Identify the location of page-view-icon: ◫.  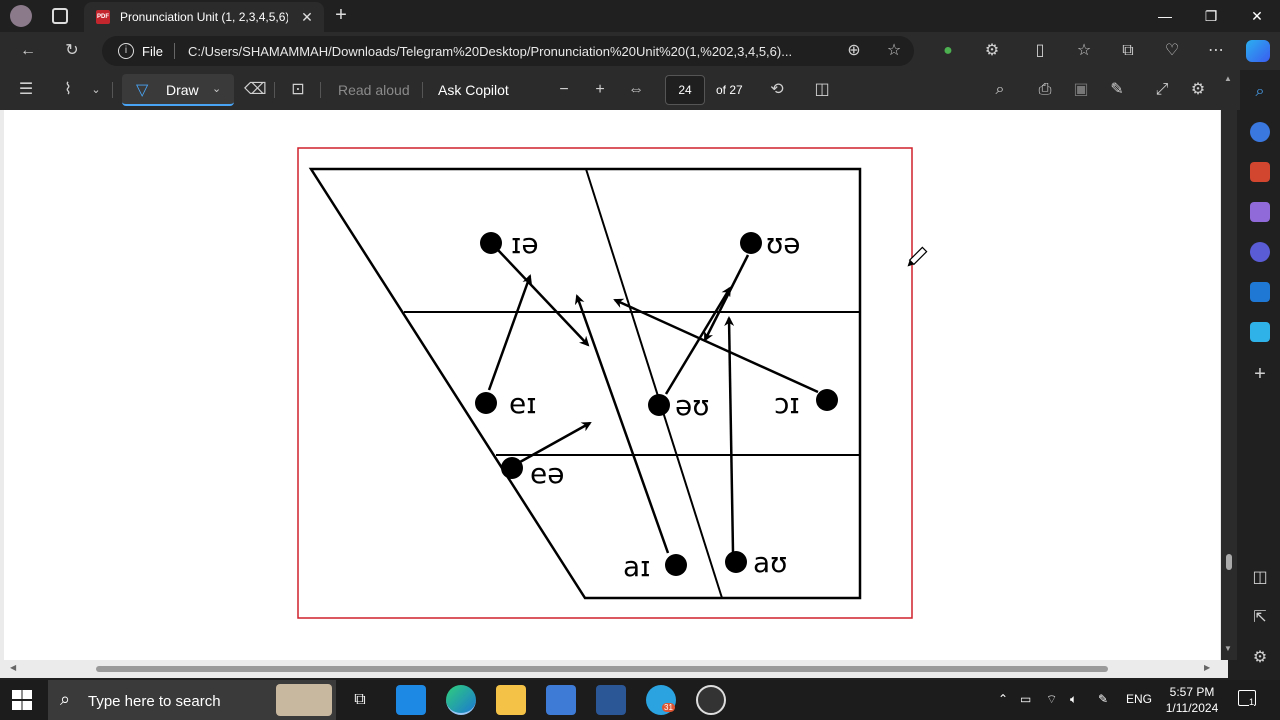
(822, 90).